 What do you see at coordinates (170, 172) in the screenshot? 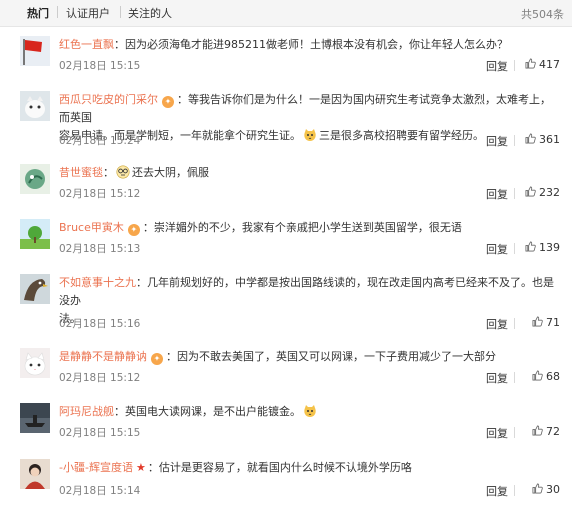
I see `comment-body: 还去大阴，佩服` at bounding box center [170, 172].